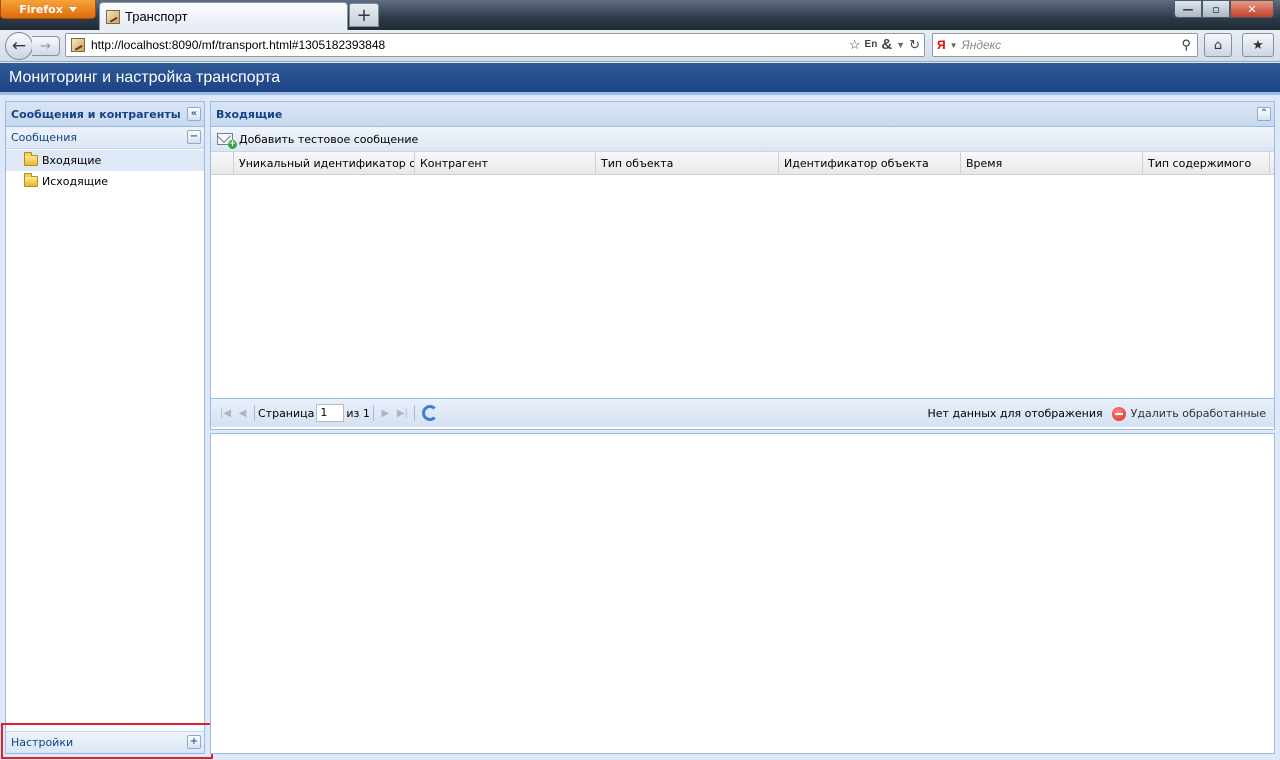 The image size is (1280, 760). I want to click on delete-processed-button: Удалить обработанные, so click(1187, 413).